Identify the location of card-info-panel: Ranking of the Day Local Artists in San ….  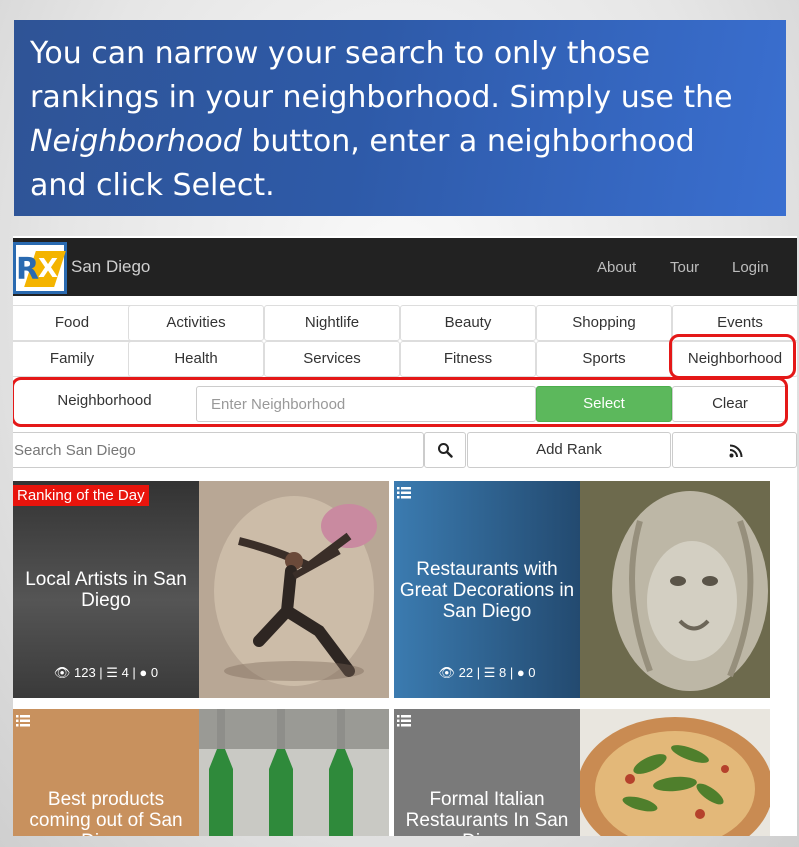
(106, 589).